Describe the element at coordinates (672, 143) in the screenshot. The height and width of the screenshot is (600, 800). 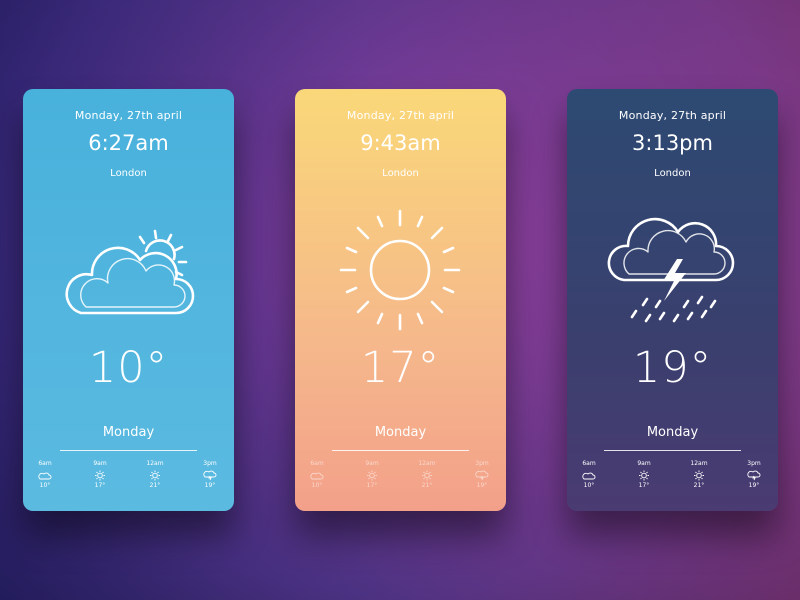
I see `card-time: 3:13pm` at that location.